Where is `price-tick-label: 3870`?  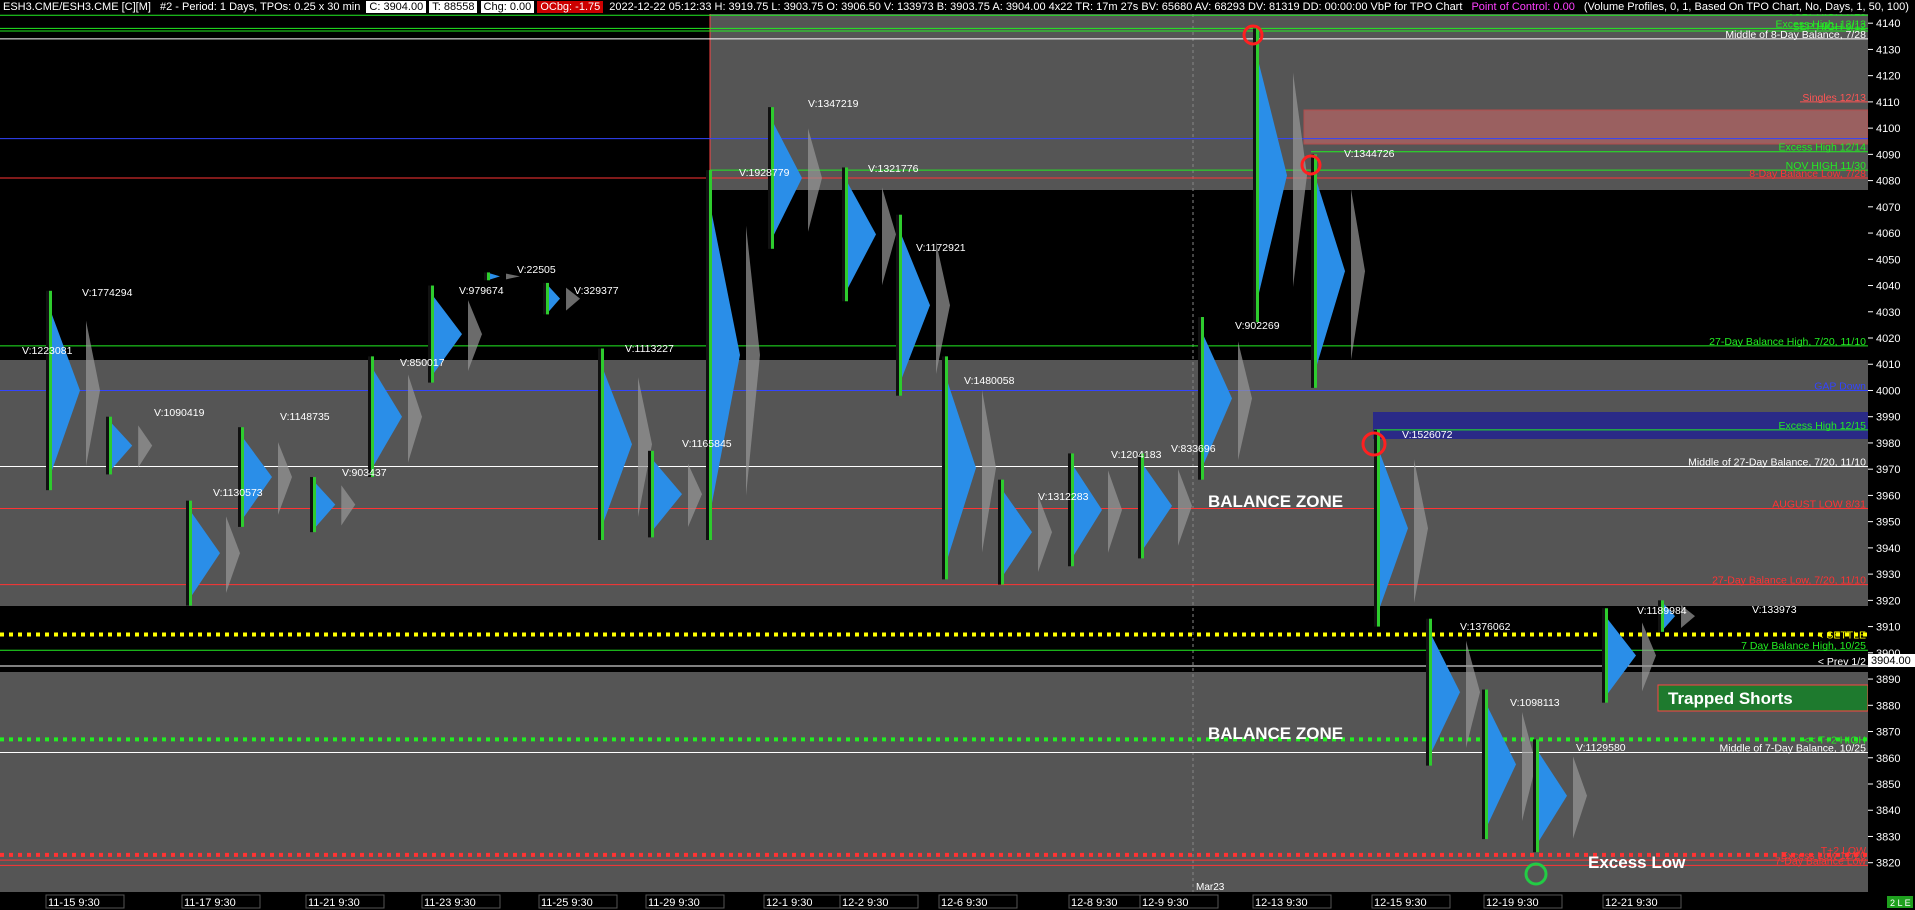
price-tick-label: 3870 is located at coordinates (1888, 733).